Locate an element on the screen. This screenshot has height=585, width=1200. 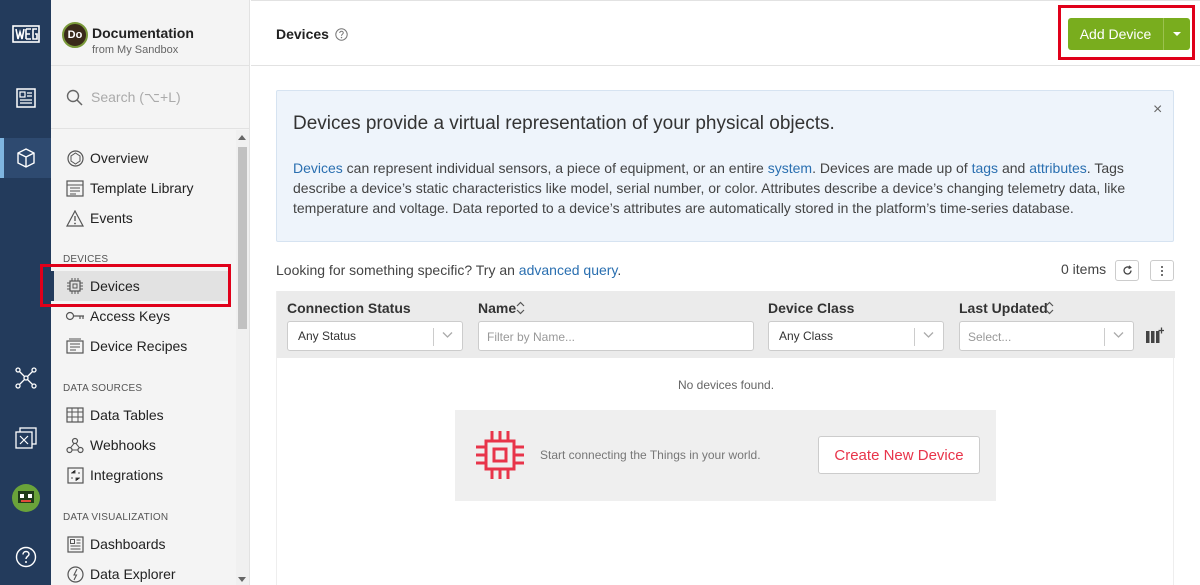
sidebar-item-label: Data Explorer is located at coordinates (133, 574).